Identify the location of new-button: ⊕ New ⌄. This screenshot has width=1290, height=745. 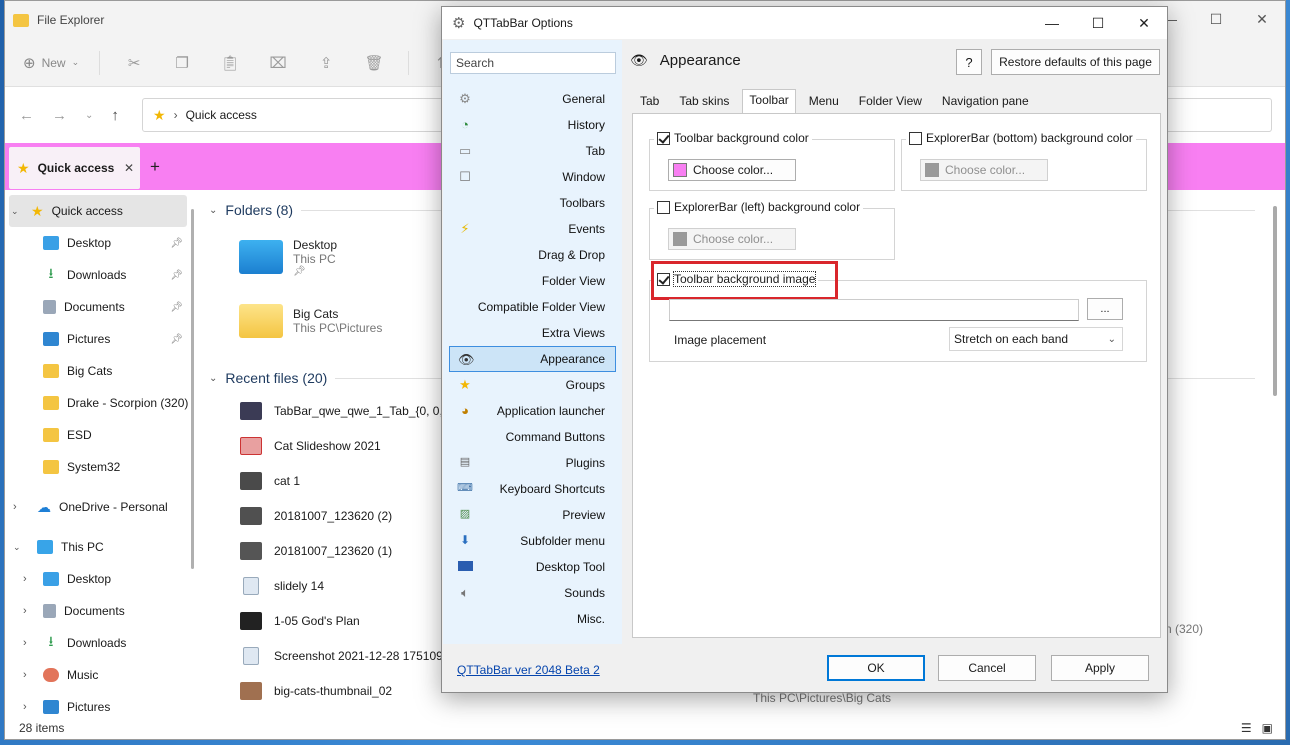
(51, 63).